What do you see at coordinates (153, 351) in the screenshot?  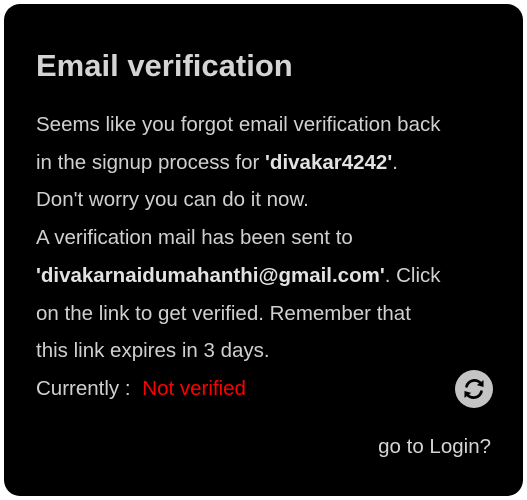 I see `message-line-7: this link expires in 3 days.` at bounding box center [153, 351].